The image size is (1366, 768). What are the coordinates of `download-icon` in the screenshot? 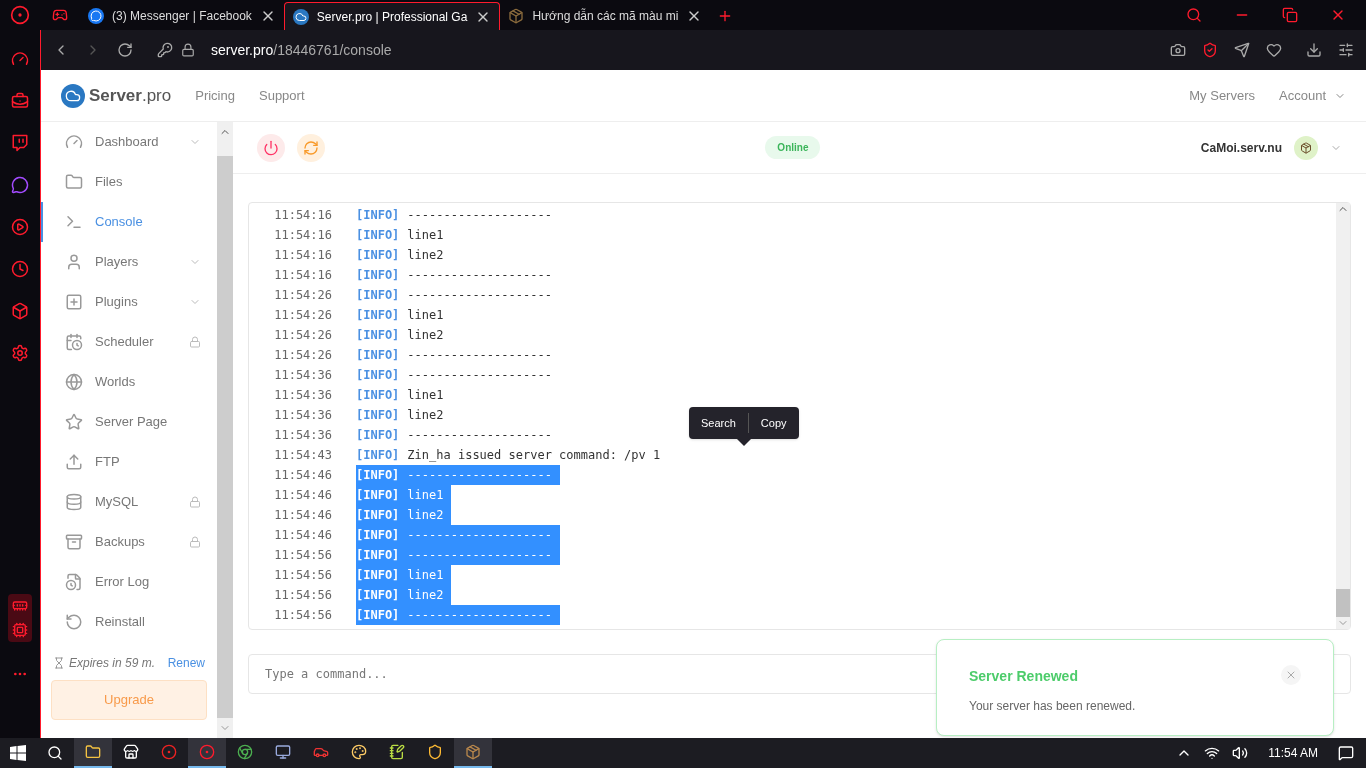 It's located at (1314, 50).